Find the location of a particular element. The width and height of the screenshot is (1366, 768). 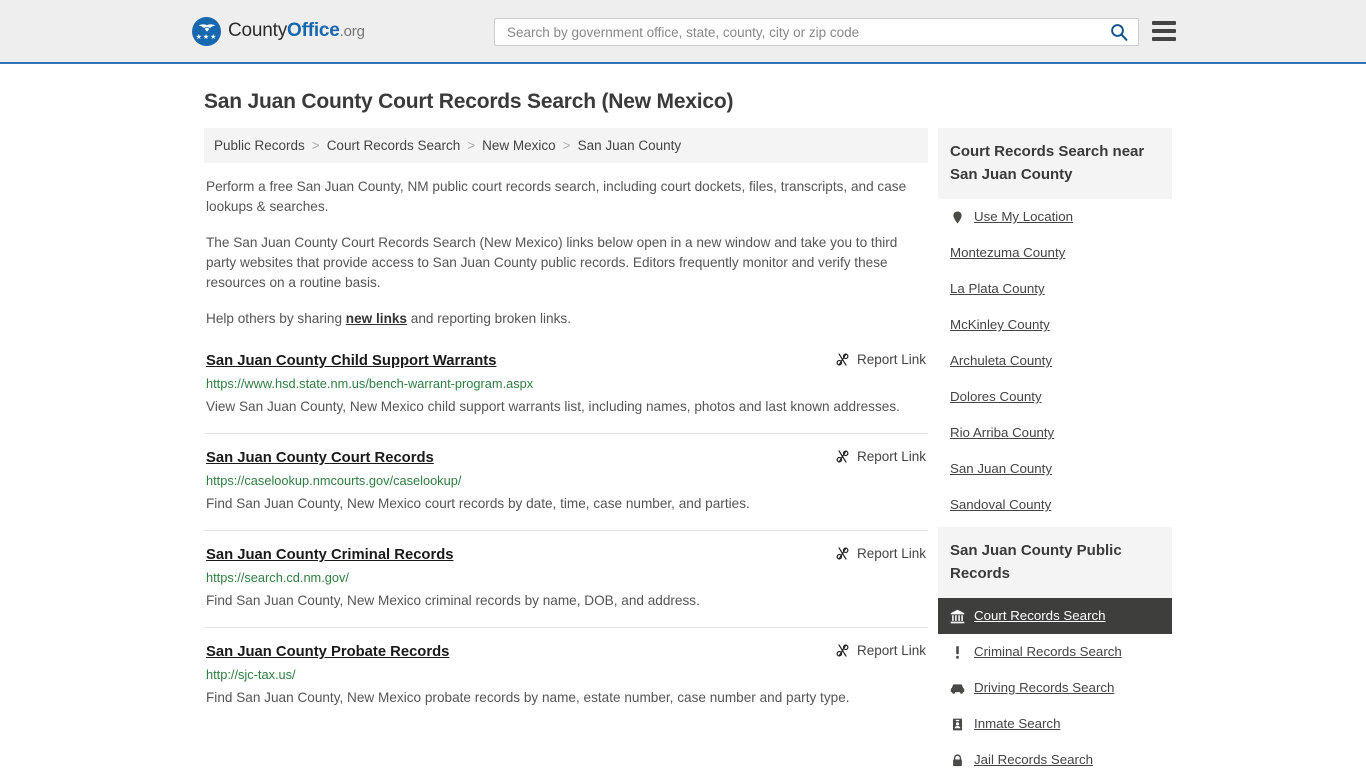

list-item: Archuleta County is located at coordinates (1055, 361).